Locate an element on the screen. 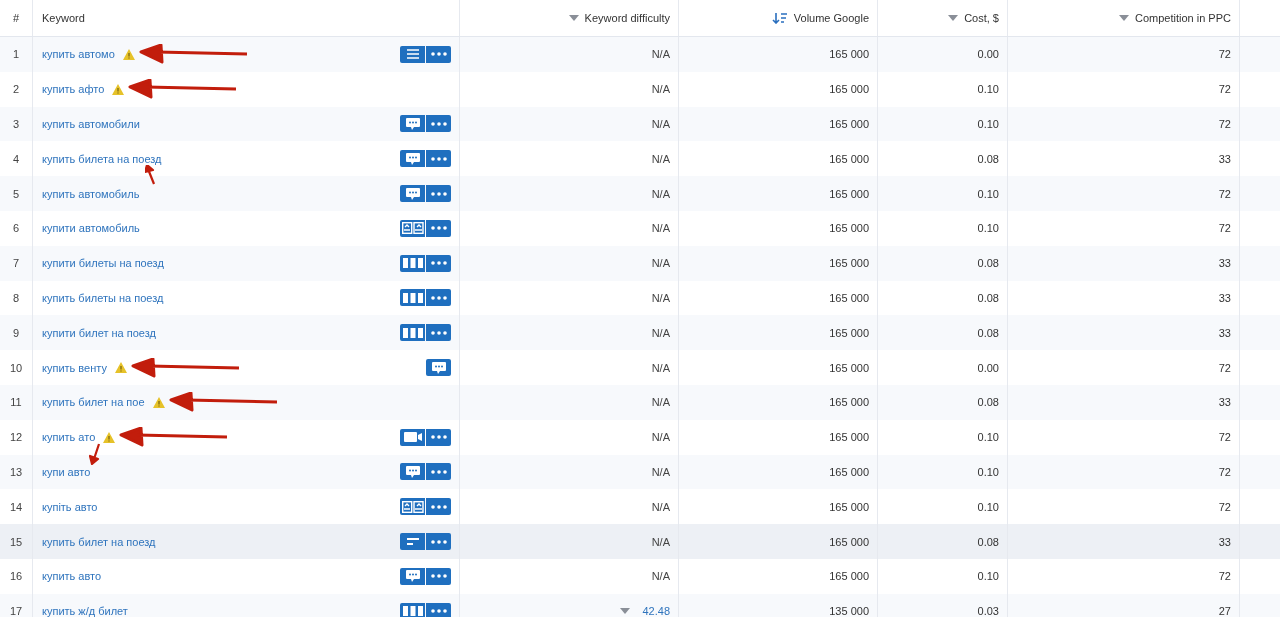 The height and width of the screenshot is (617, 1280). column-header: Volume Google is located at coordinates (831, 18).